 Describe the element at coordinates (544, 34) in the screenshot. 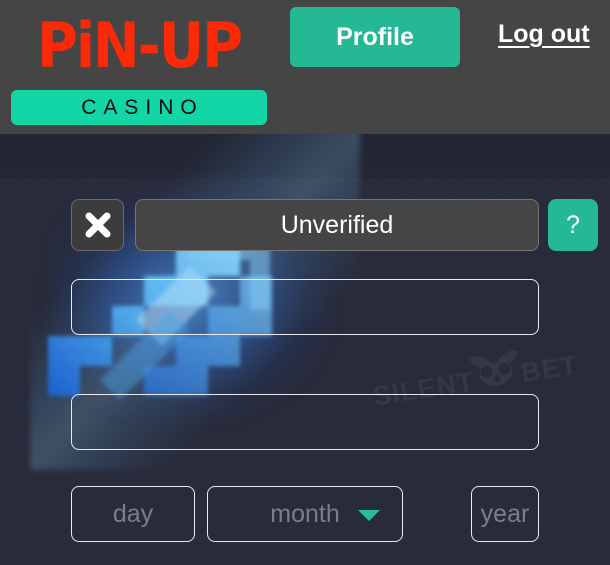

I see `logout-link: Log out` at that location.